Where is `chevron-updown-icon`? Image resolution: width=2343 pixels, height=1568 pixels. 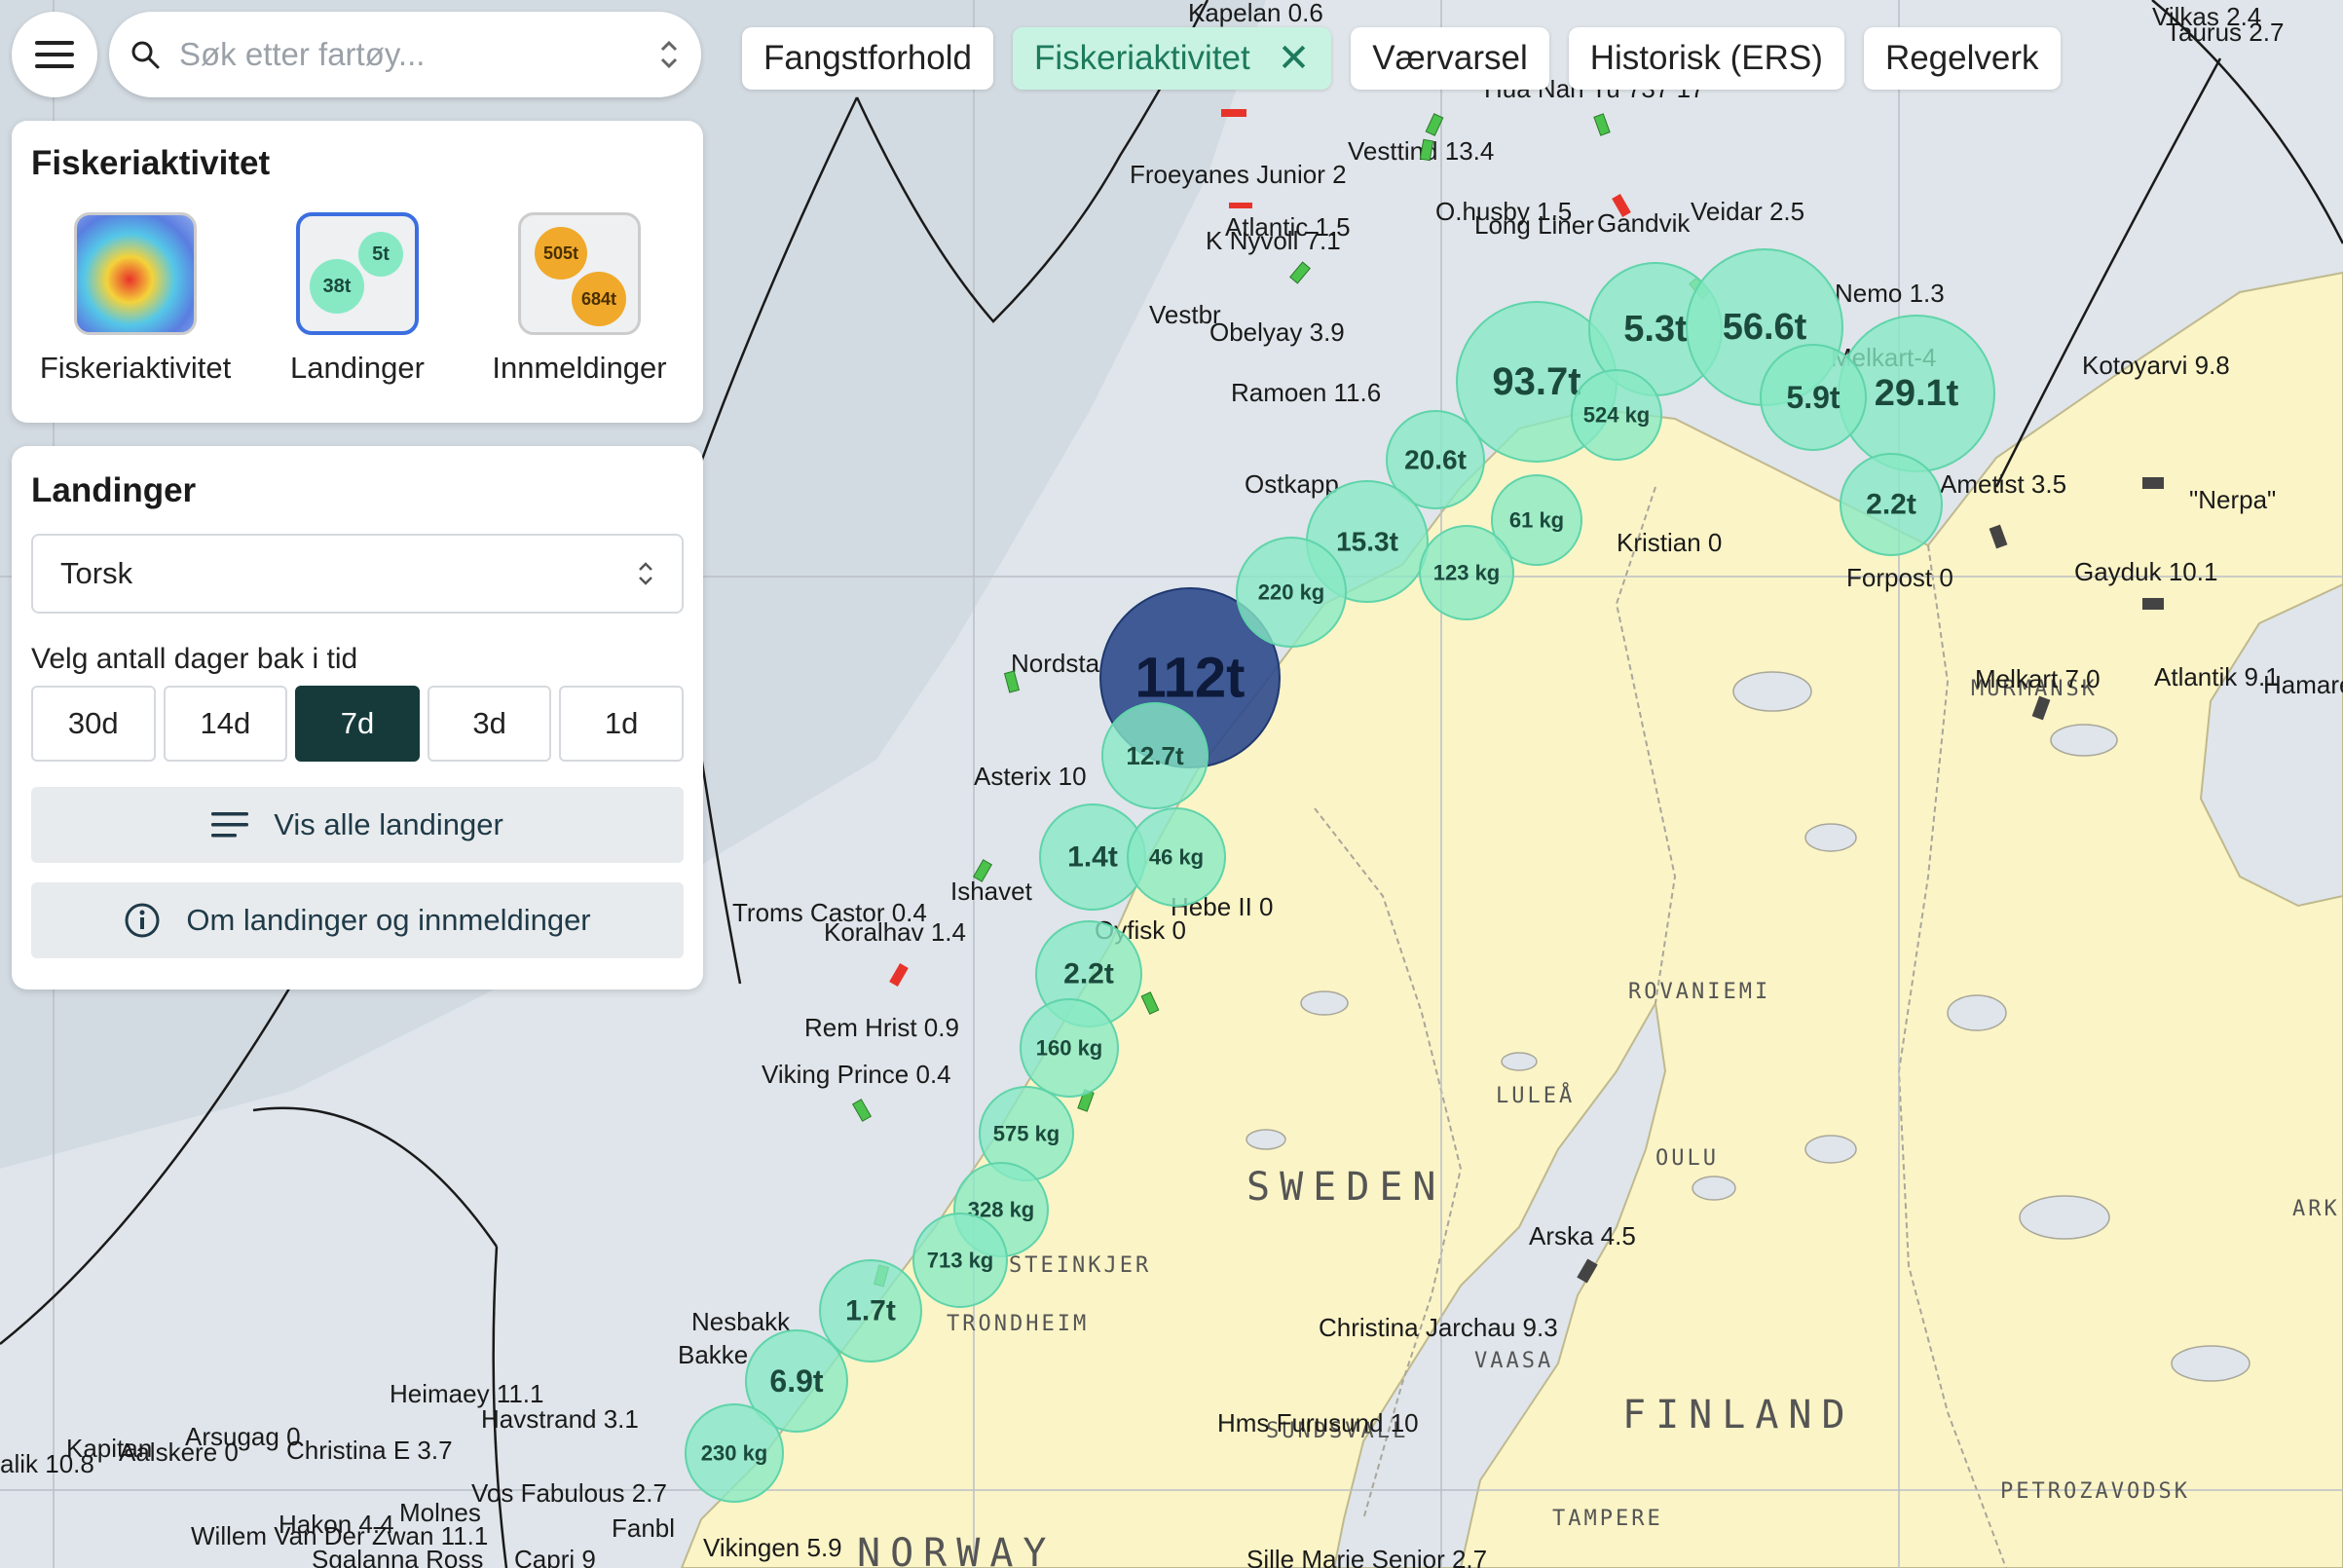
chevron-updown-icon is located at coordinates (669, 54).